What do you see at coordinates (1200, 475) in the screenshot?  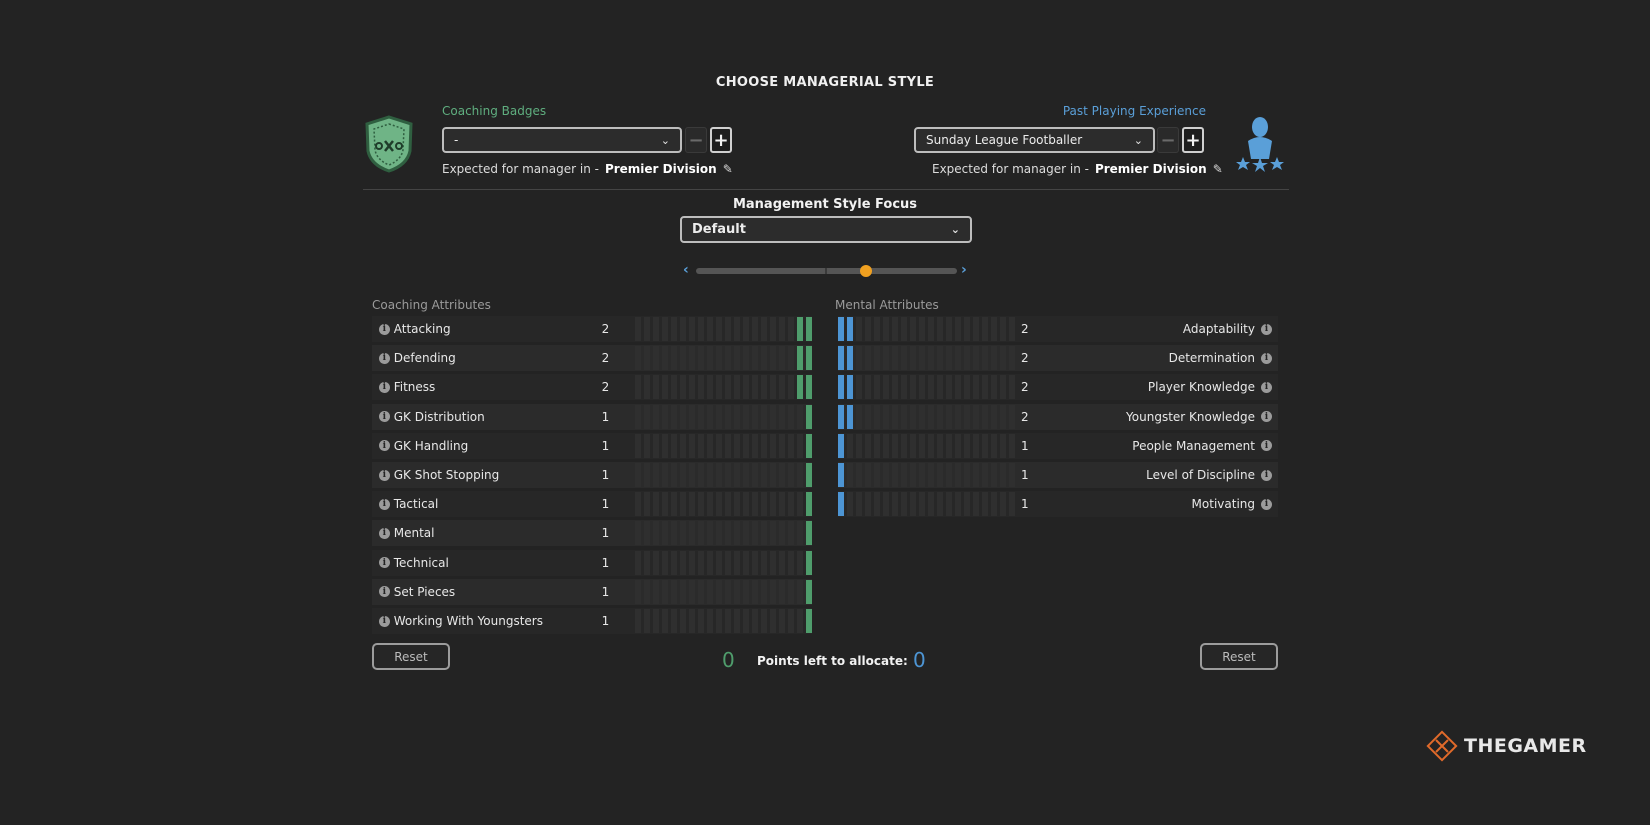 I see `mental-attribute-label: Level of Discipline` at bounding box center [1200, 475].